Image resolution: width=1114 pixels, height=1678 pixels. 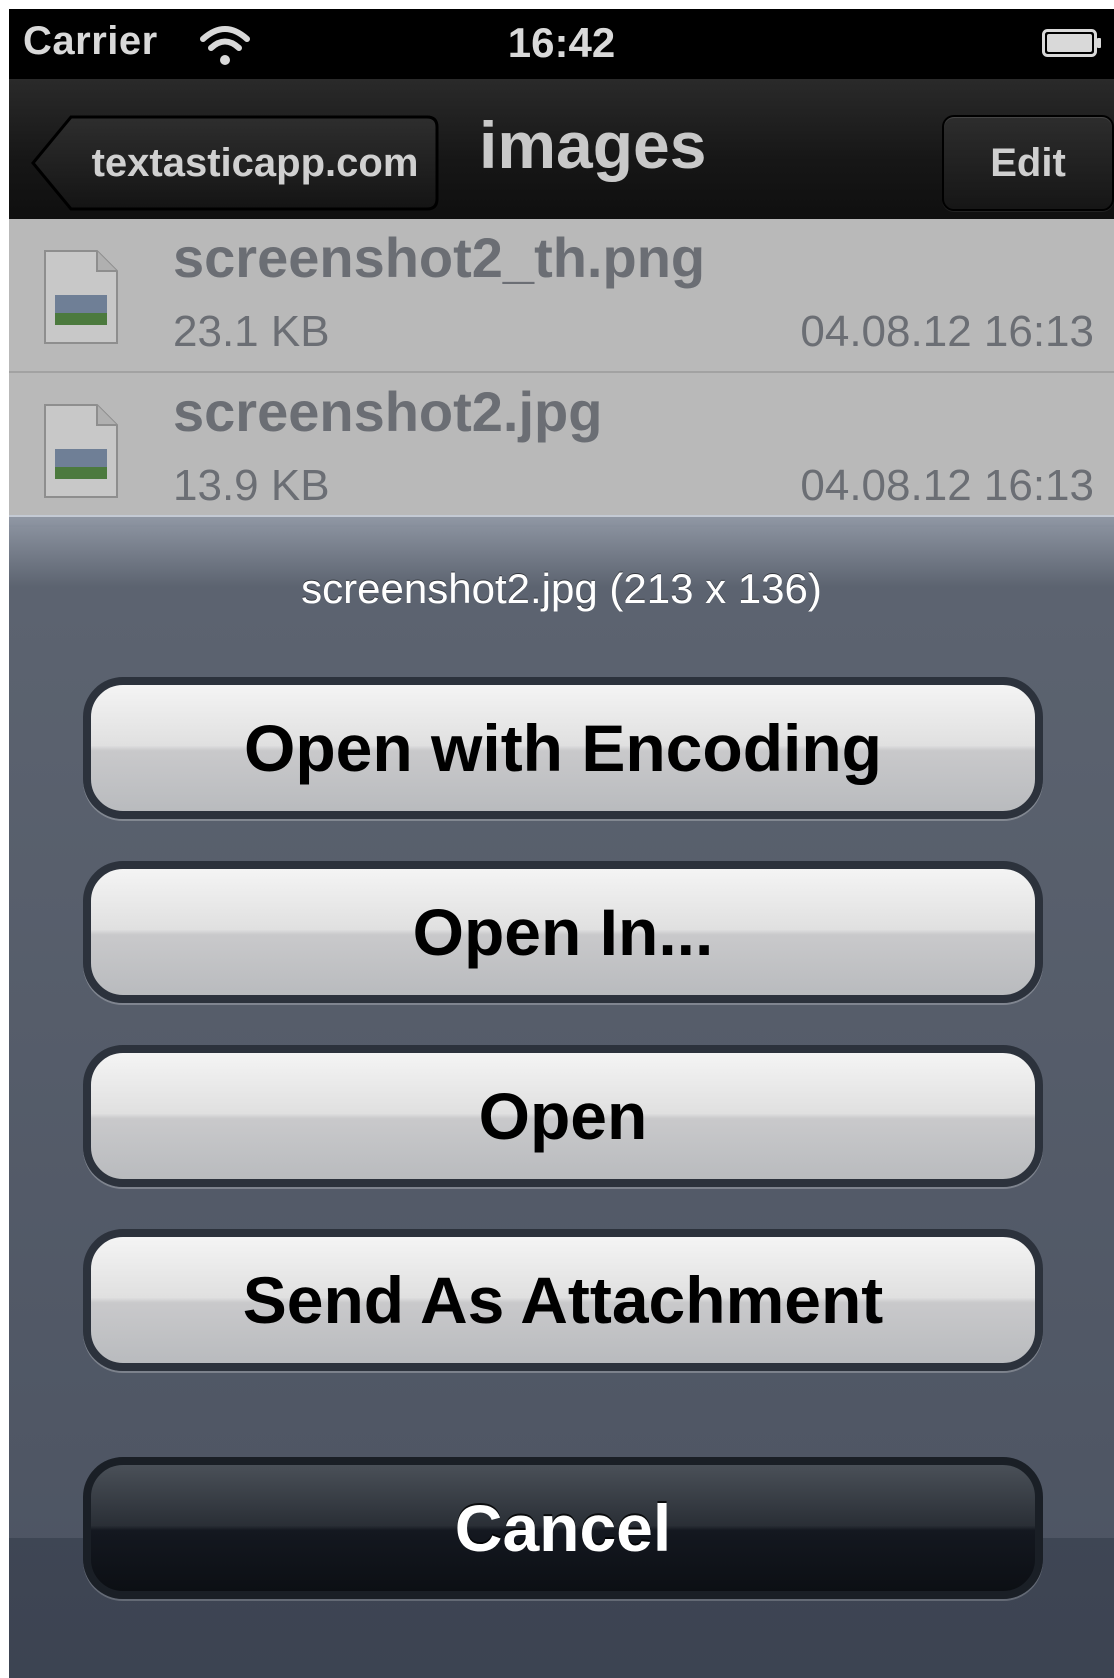 I want to click on navigation-bar: textasticapp.com images Edit, so click(x=561, y=155).